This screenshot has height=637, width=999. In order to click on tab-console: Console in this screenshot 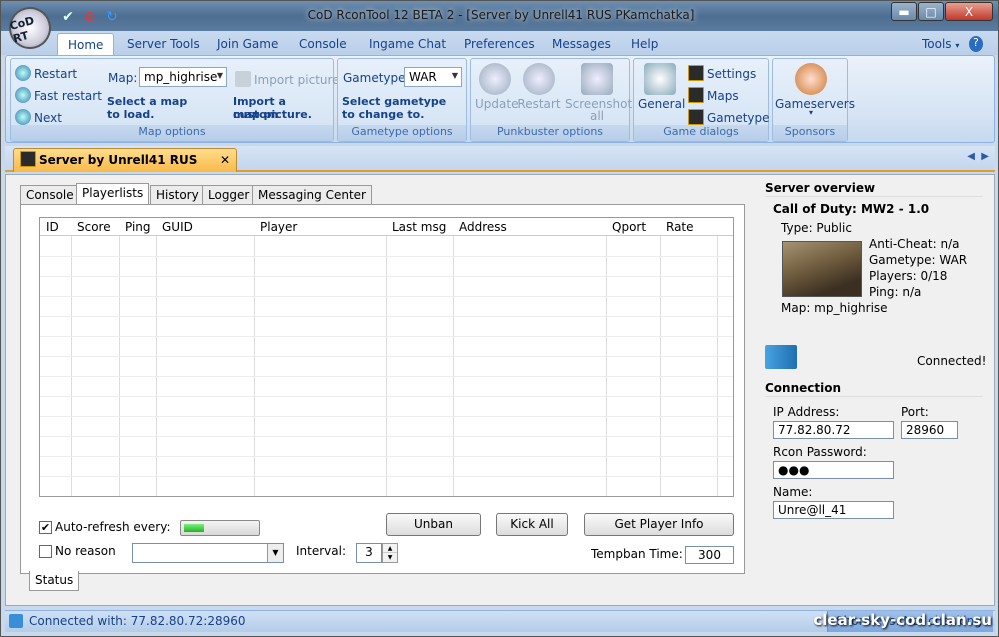, I will do `click(323, 44)`.